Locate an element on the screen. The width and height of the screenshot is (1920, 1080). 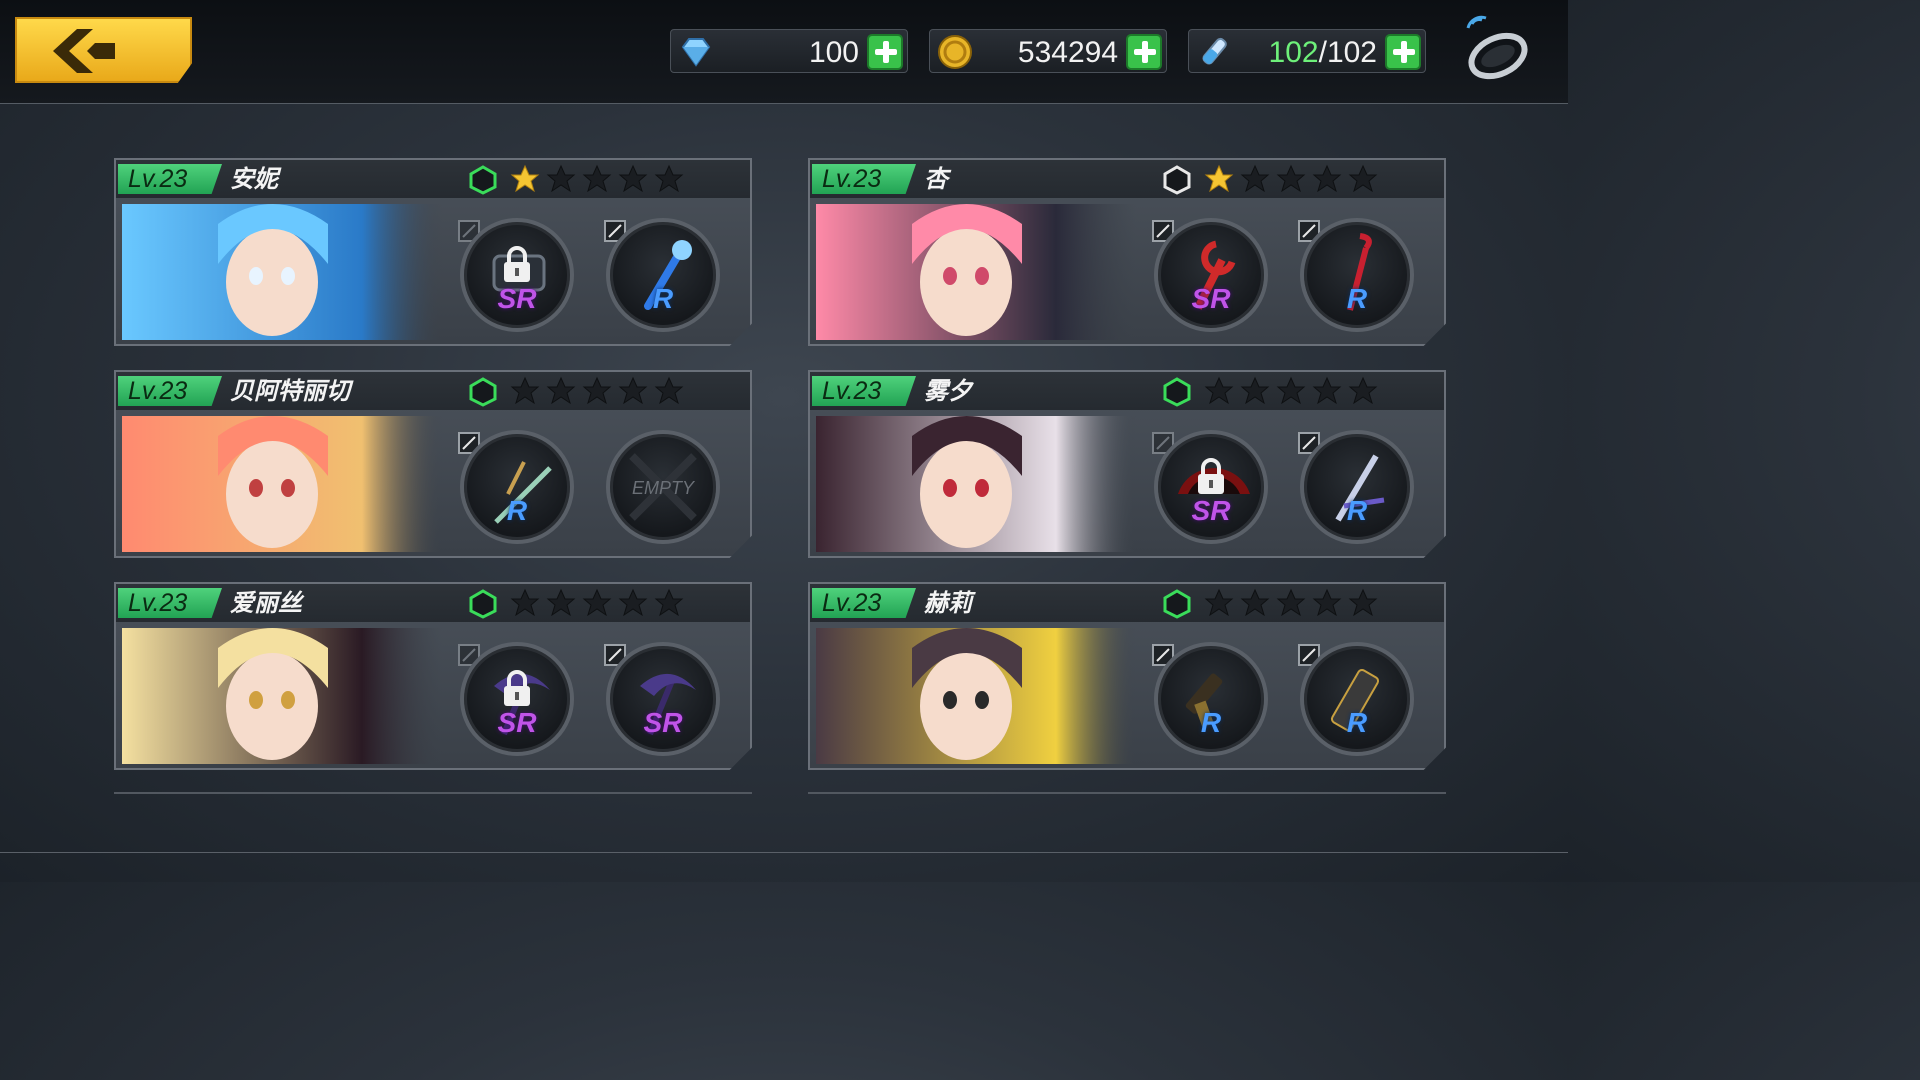
character-name: 贝阿特丽切 is located at coordinates (290, 391).